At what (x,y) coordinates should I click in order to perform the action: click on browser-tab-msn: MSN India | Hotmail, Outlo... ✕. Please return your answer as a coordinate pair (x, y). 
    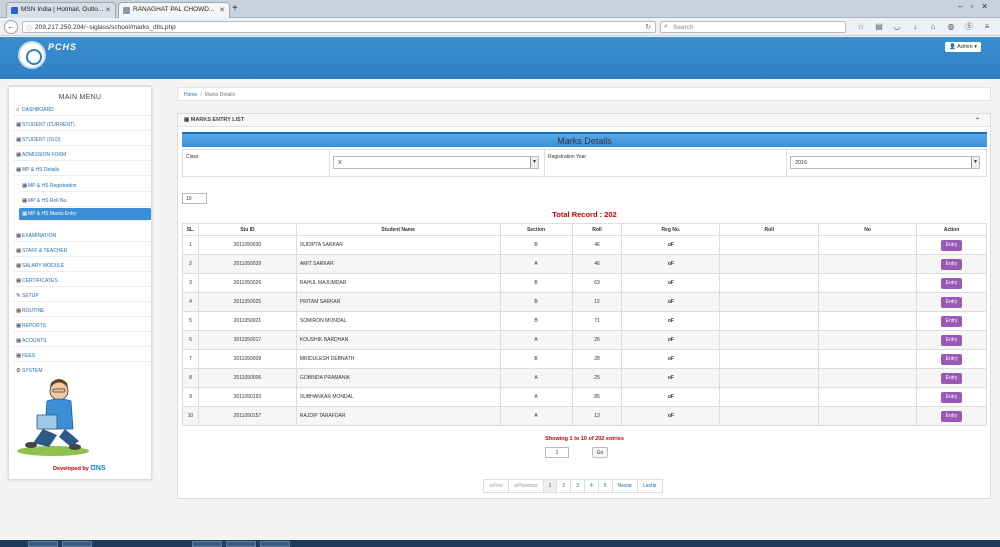
    Looking at the image, I should click on (61, 10).